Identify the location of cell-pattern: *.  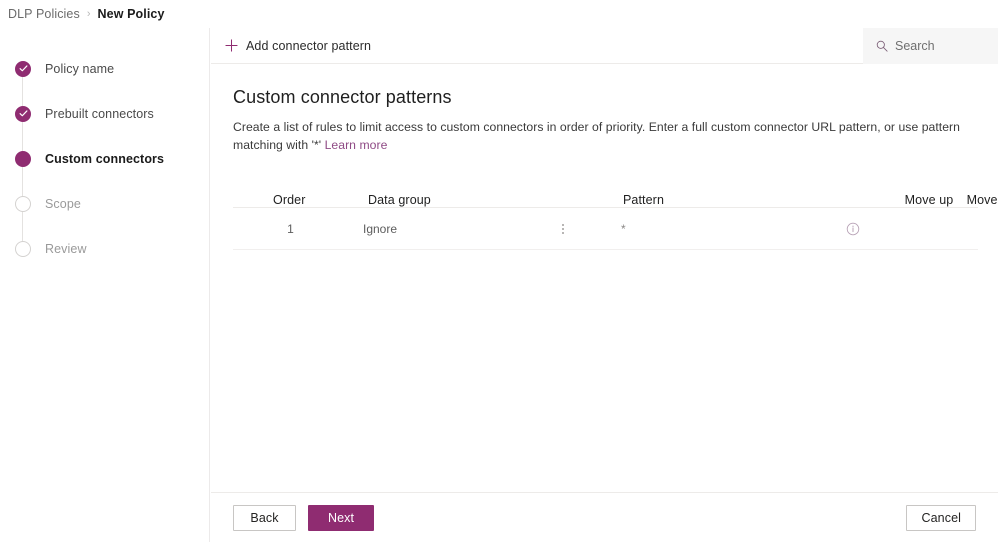
(623, 229).